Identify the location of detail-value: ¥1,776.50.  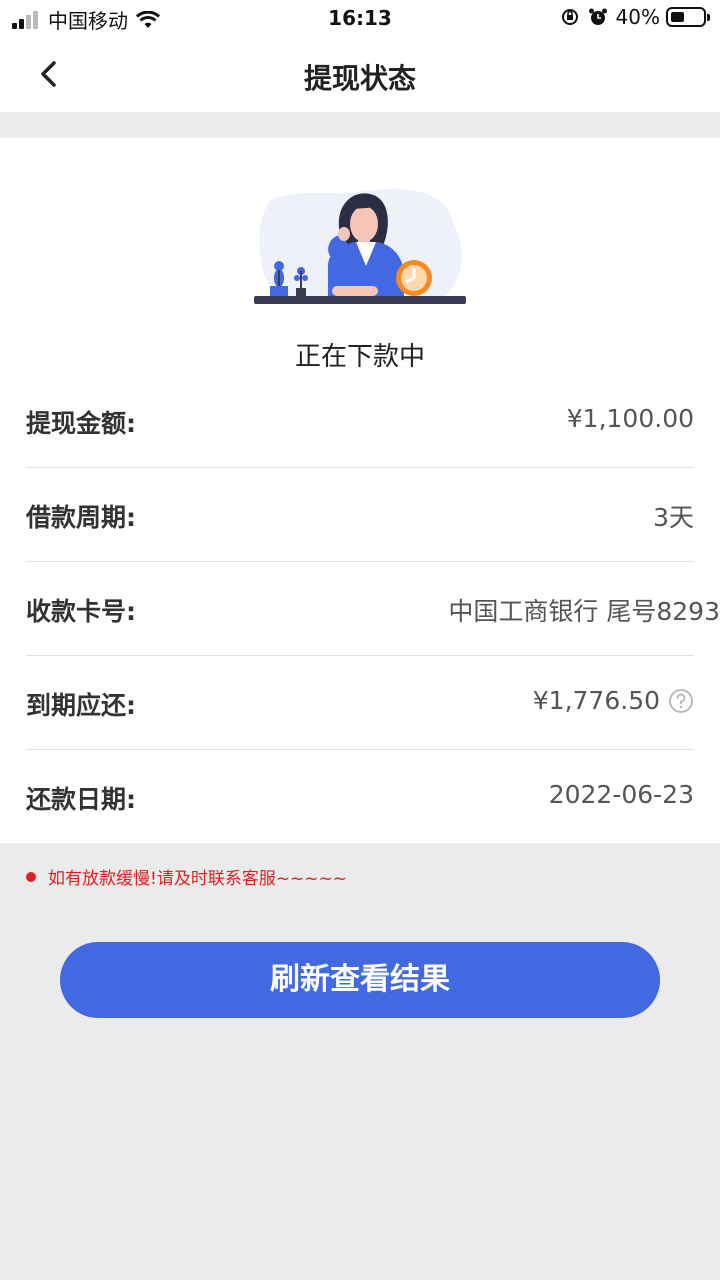
(613, 700).